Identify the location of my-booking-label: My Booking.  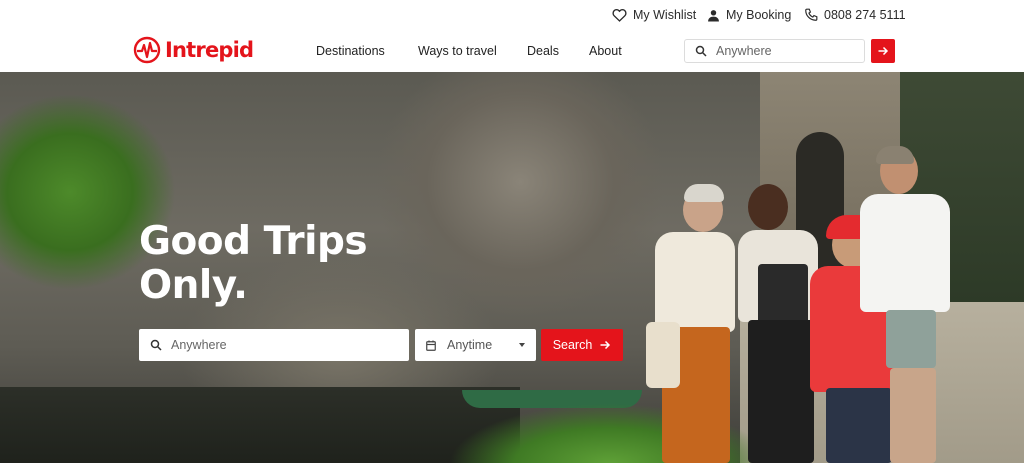
(759, 15).